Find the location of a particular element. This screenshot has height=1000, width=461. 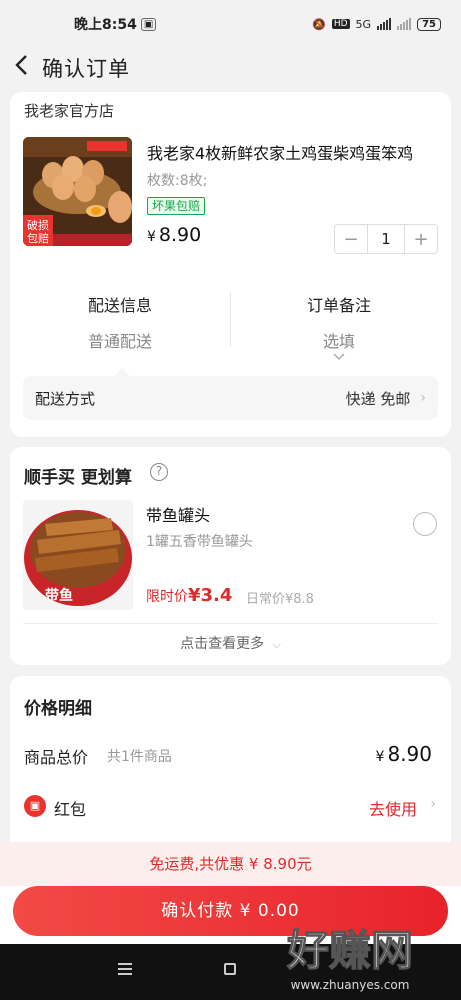

store-name: 我老家官方店 is located at coordinates (69, 110).